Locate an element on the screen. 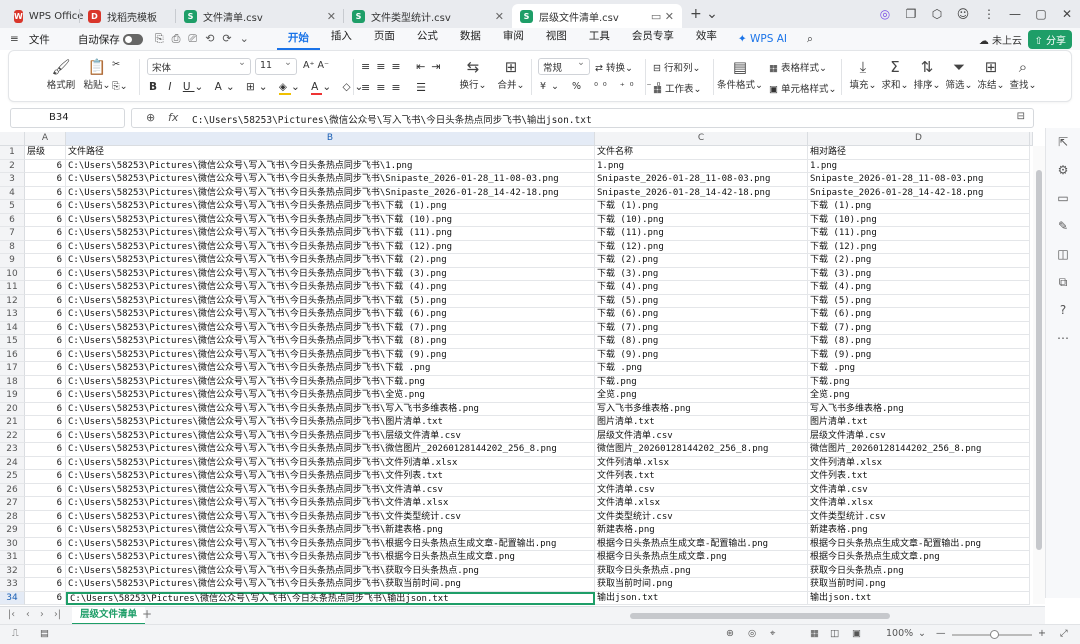 This screenshot has width=1080, height=644. row-header: 12 is located at coordinates (12, 301).